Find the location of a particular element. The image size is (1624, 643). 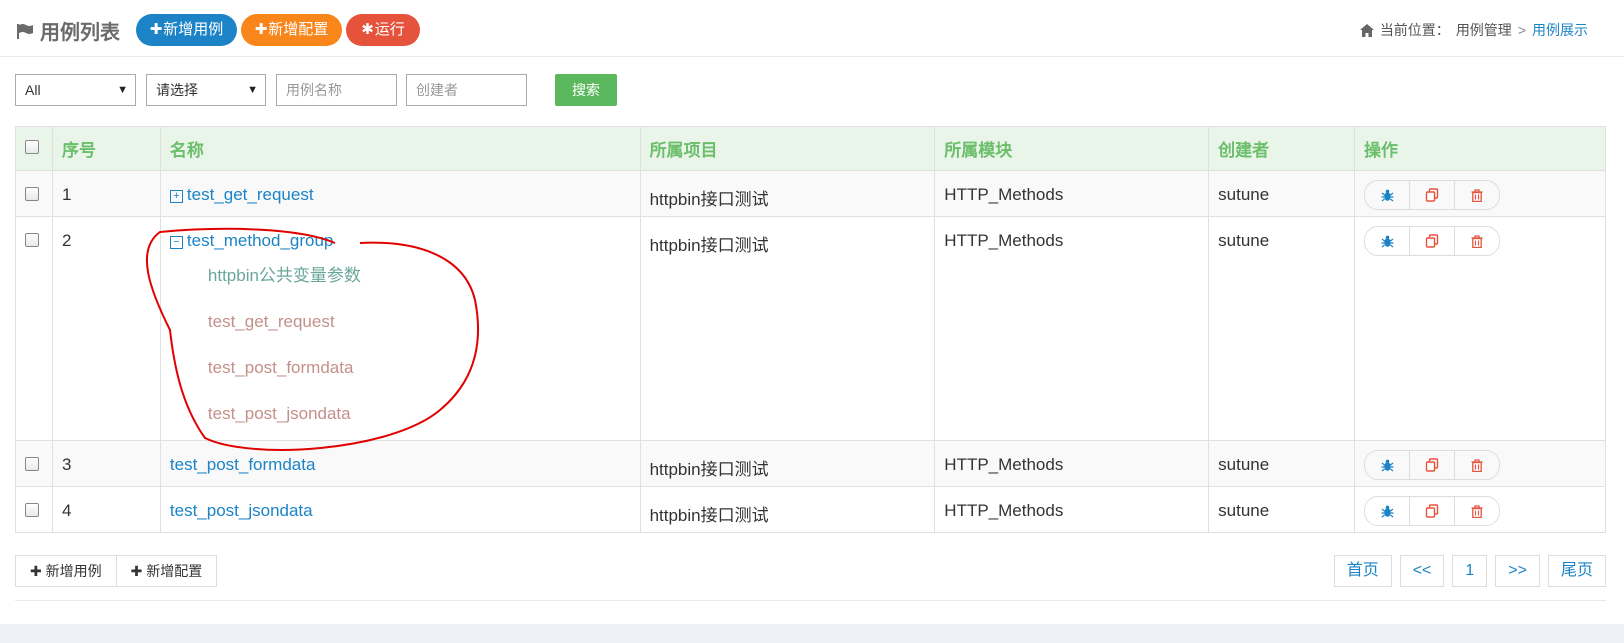

row-index: 1 is located at coordinates (106, 193).